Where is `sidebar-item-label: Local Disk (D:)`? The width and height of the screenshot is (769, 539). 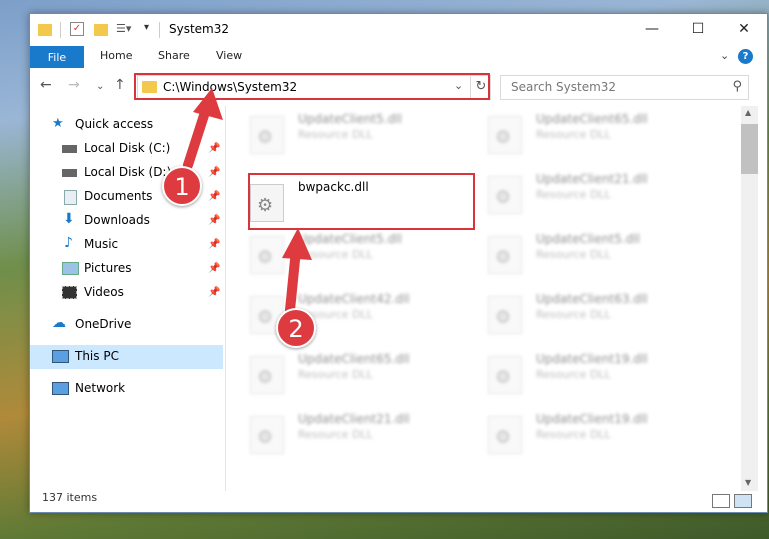
sidebar-item-label: Local Disk (D:) is located at coordinates (128, 172).